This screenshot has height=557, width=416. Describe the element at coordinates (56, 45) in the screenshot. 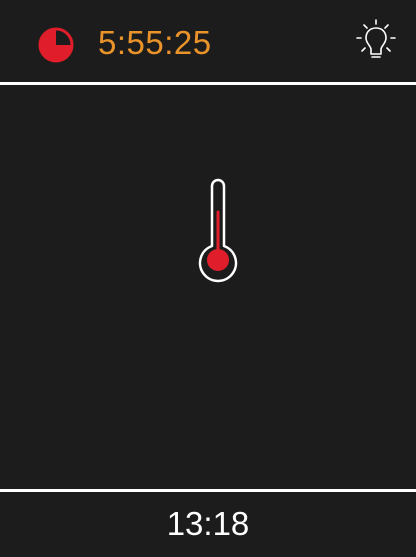

I see `timer-progress-icon` at that location.